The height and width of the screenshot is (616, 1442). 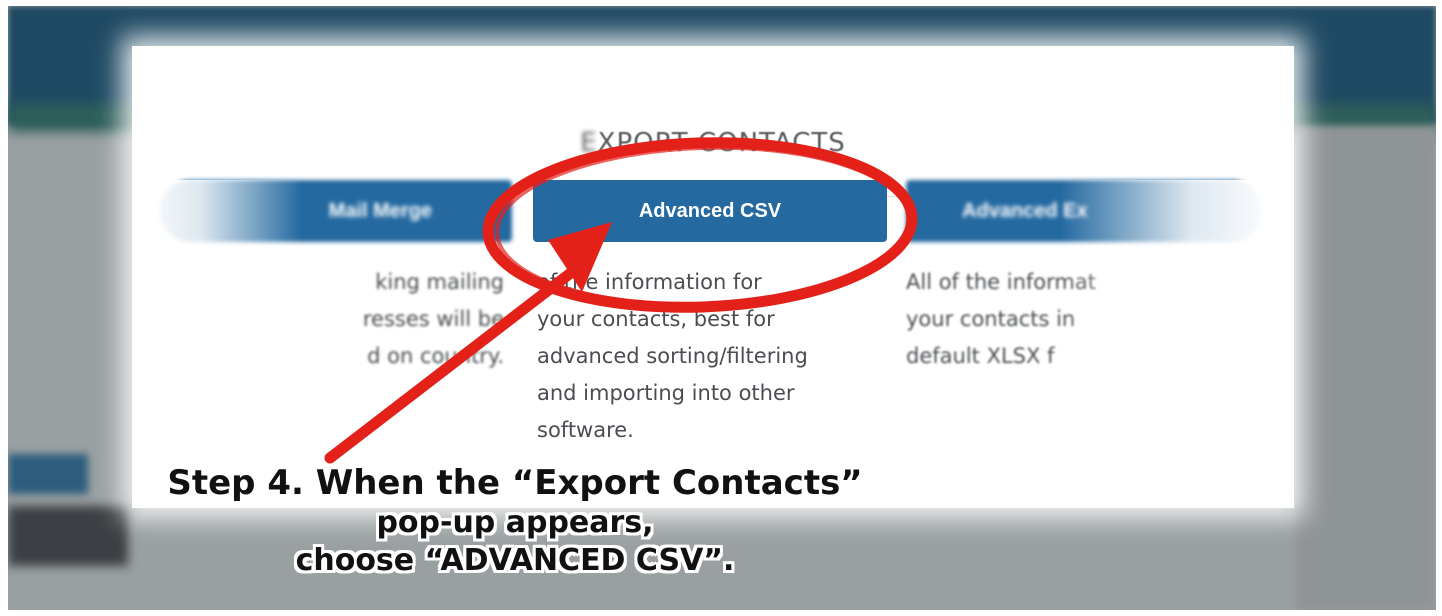 I want to click on caption-popup-line: pop-up appears,, so click(x=515, y=522).